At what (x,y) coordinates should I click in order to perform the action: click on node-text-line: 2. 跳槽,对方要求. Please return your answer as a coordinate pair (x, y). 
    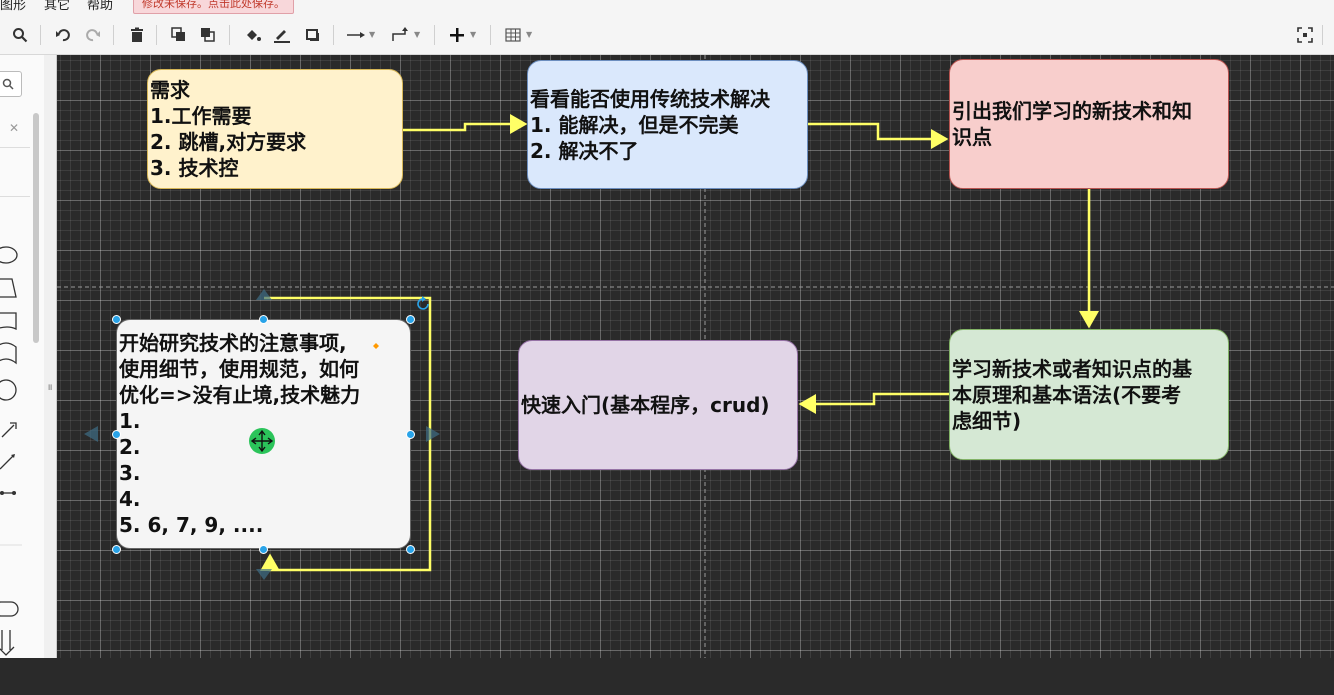
    Looking at the image, I should click on (228, 142).